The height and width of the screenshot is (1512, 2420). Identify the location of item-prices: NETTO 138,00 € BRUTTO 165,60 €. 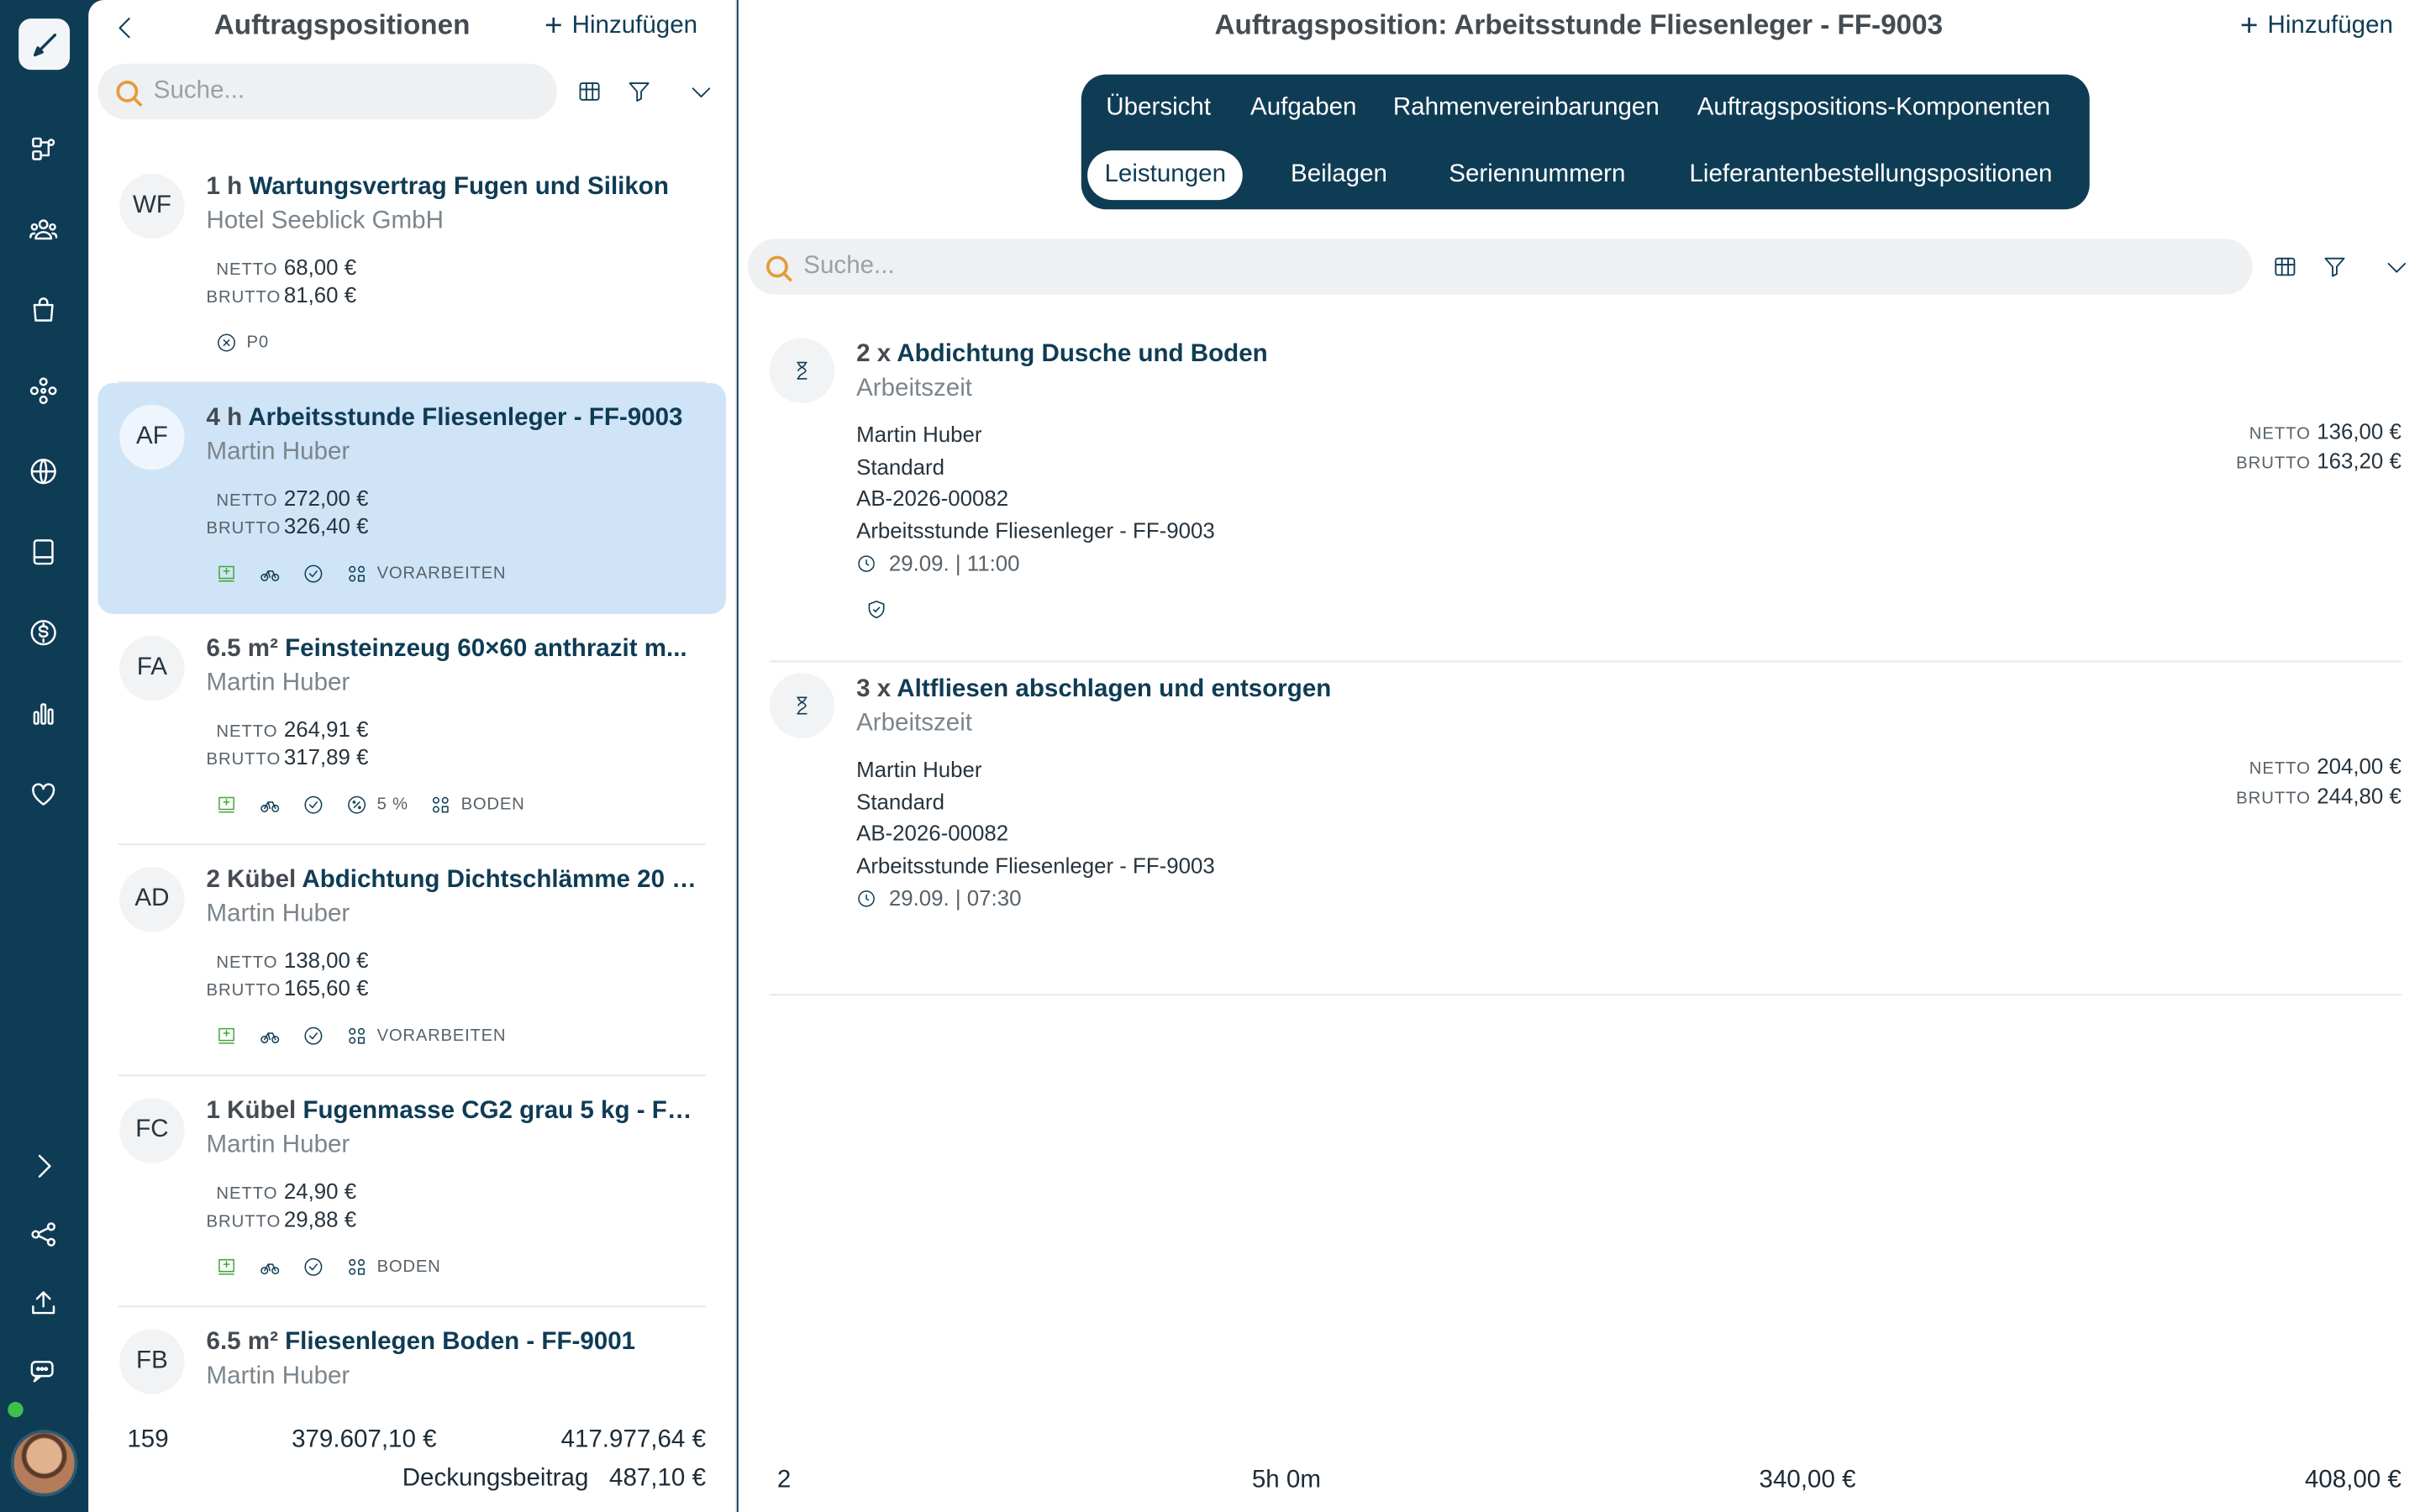
(287, 973).